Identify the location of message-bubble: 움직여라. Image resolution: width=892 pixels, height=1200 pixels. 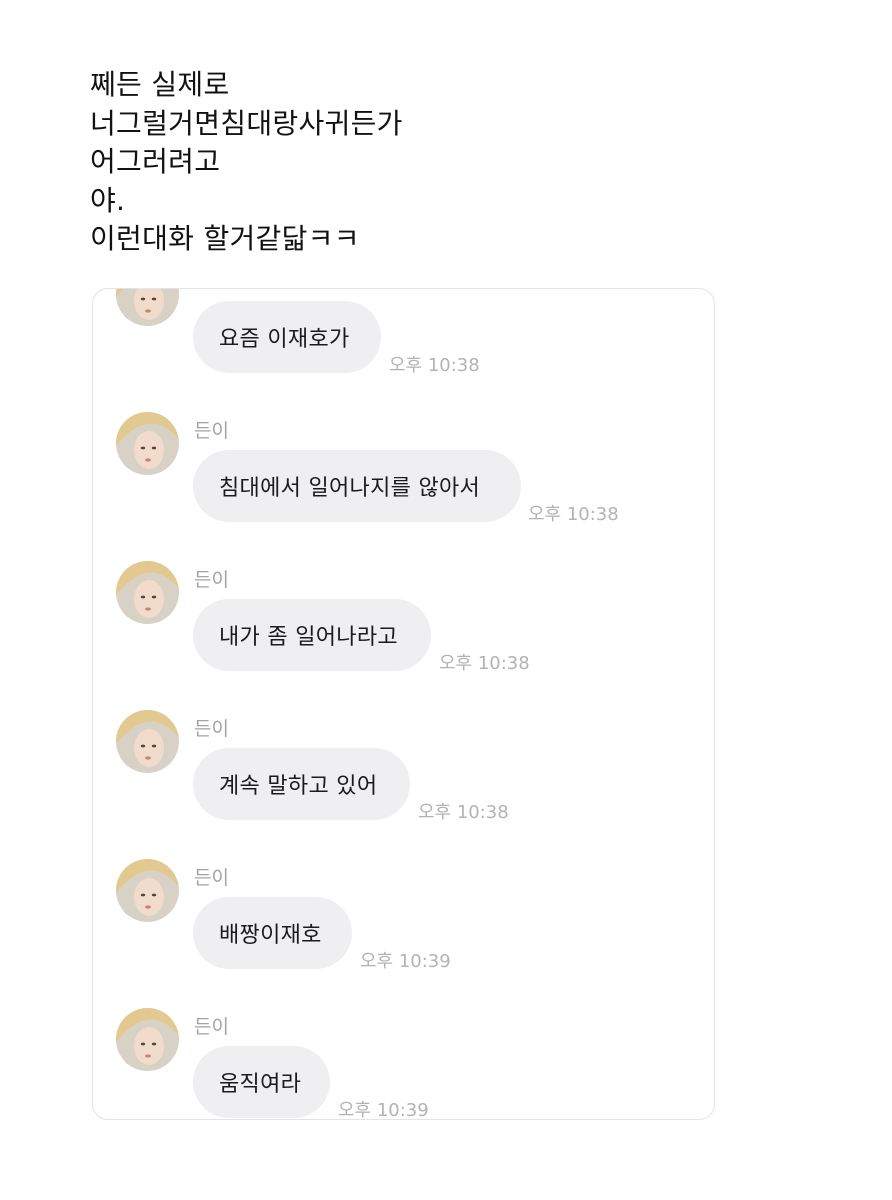
(261, 1082).